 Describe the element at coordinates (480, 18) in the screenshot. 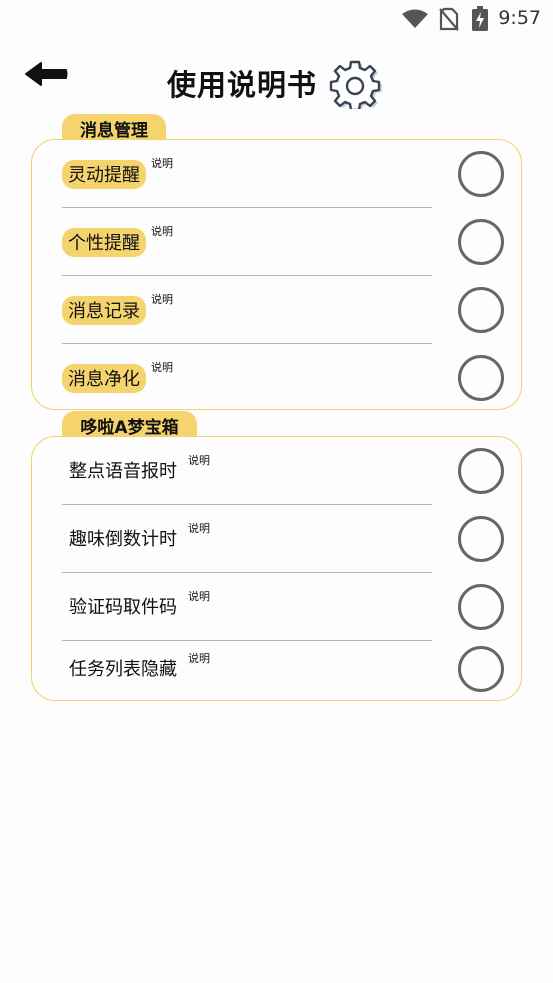

I see `battery-charging-icon` at that location.